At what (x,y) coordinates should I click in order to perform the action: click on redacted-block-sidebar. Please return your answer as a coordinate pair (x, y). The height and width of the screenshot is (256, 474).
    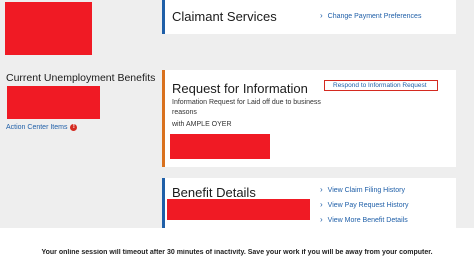
    Looking at the image, I should click on (53, 102).